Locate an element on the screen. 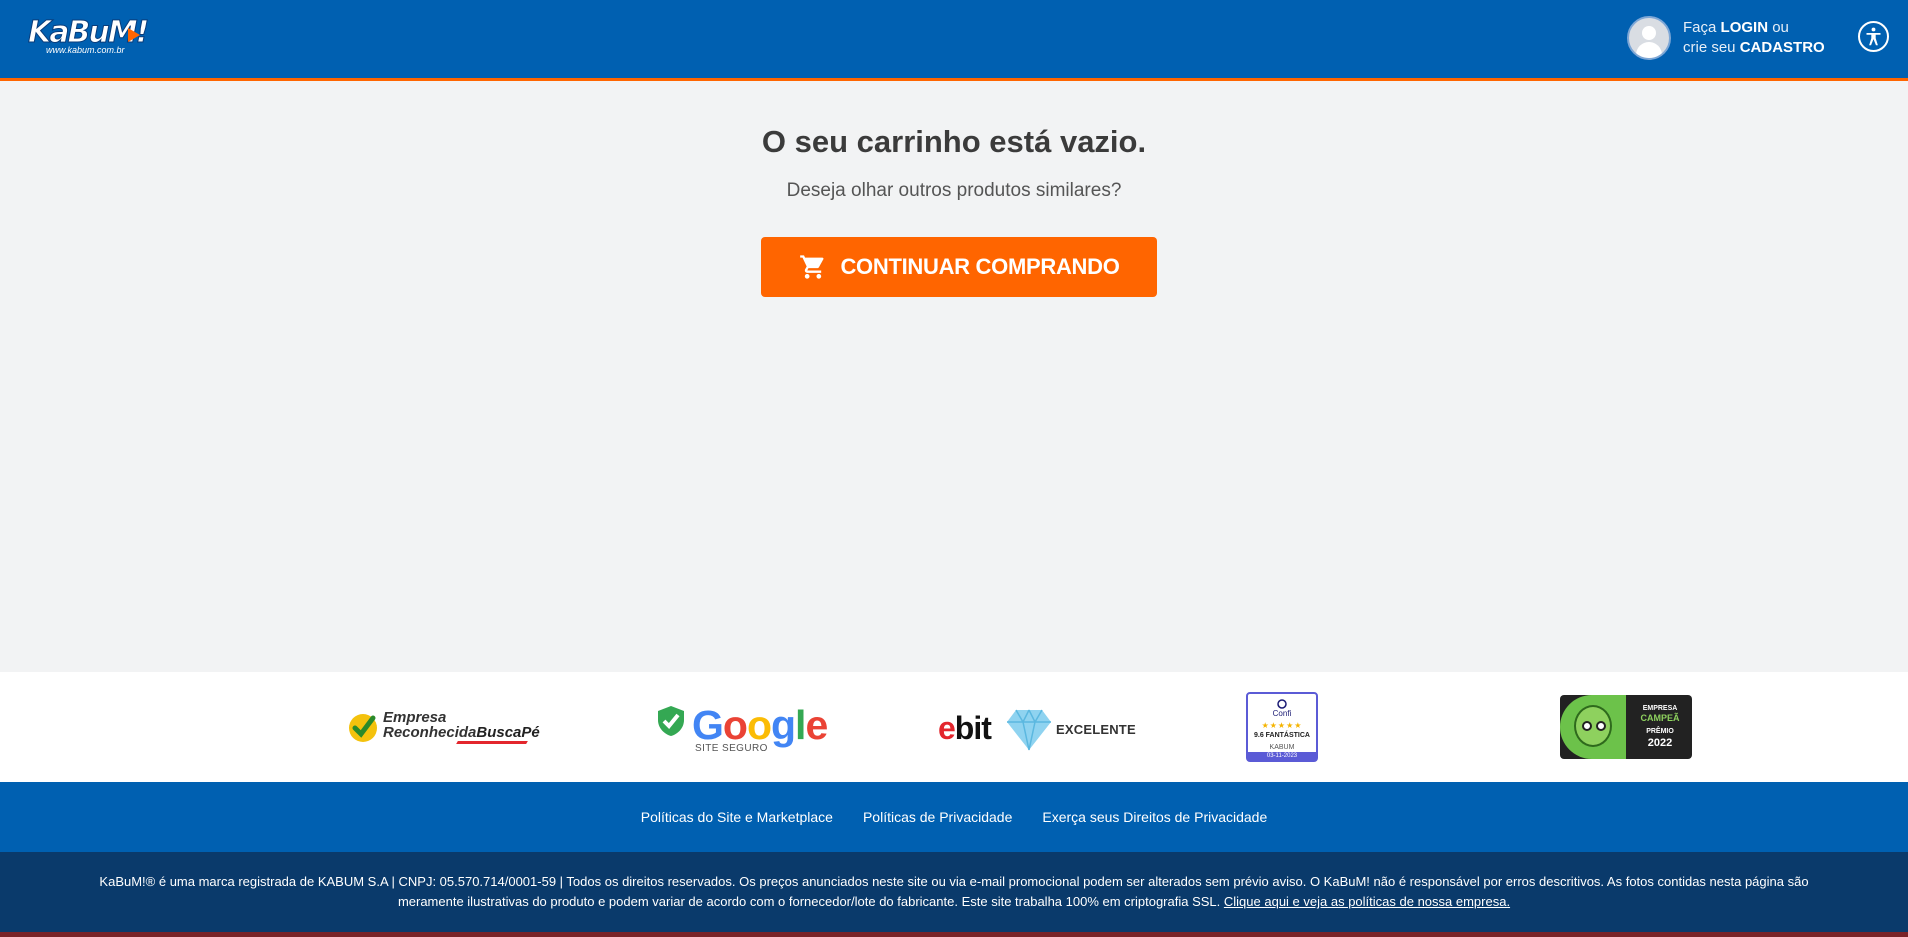 The width and height of the screenshot is (1908, 937). empty-cart-subtitle: Deseja olhar outros produtos similares? is located at coordinates (954, 190).